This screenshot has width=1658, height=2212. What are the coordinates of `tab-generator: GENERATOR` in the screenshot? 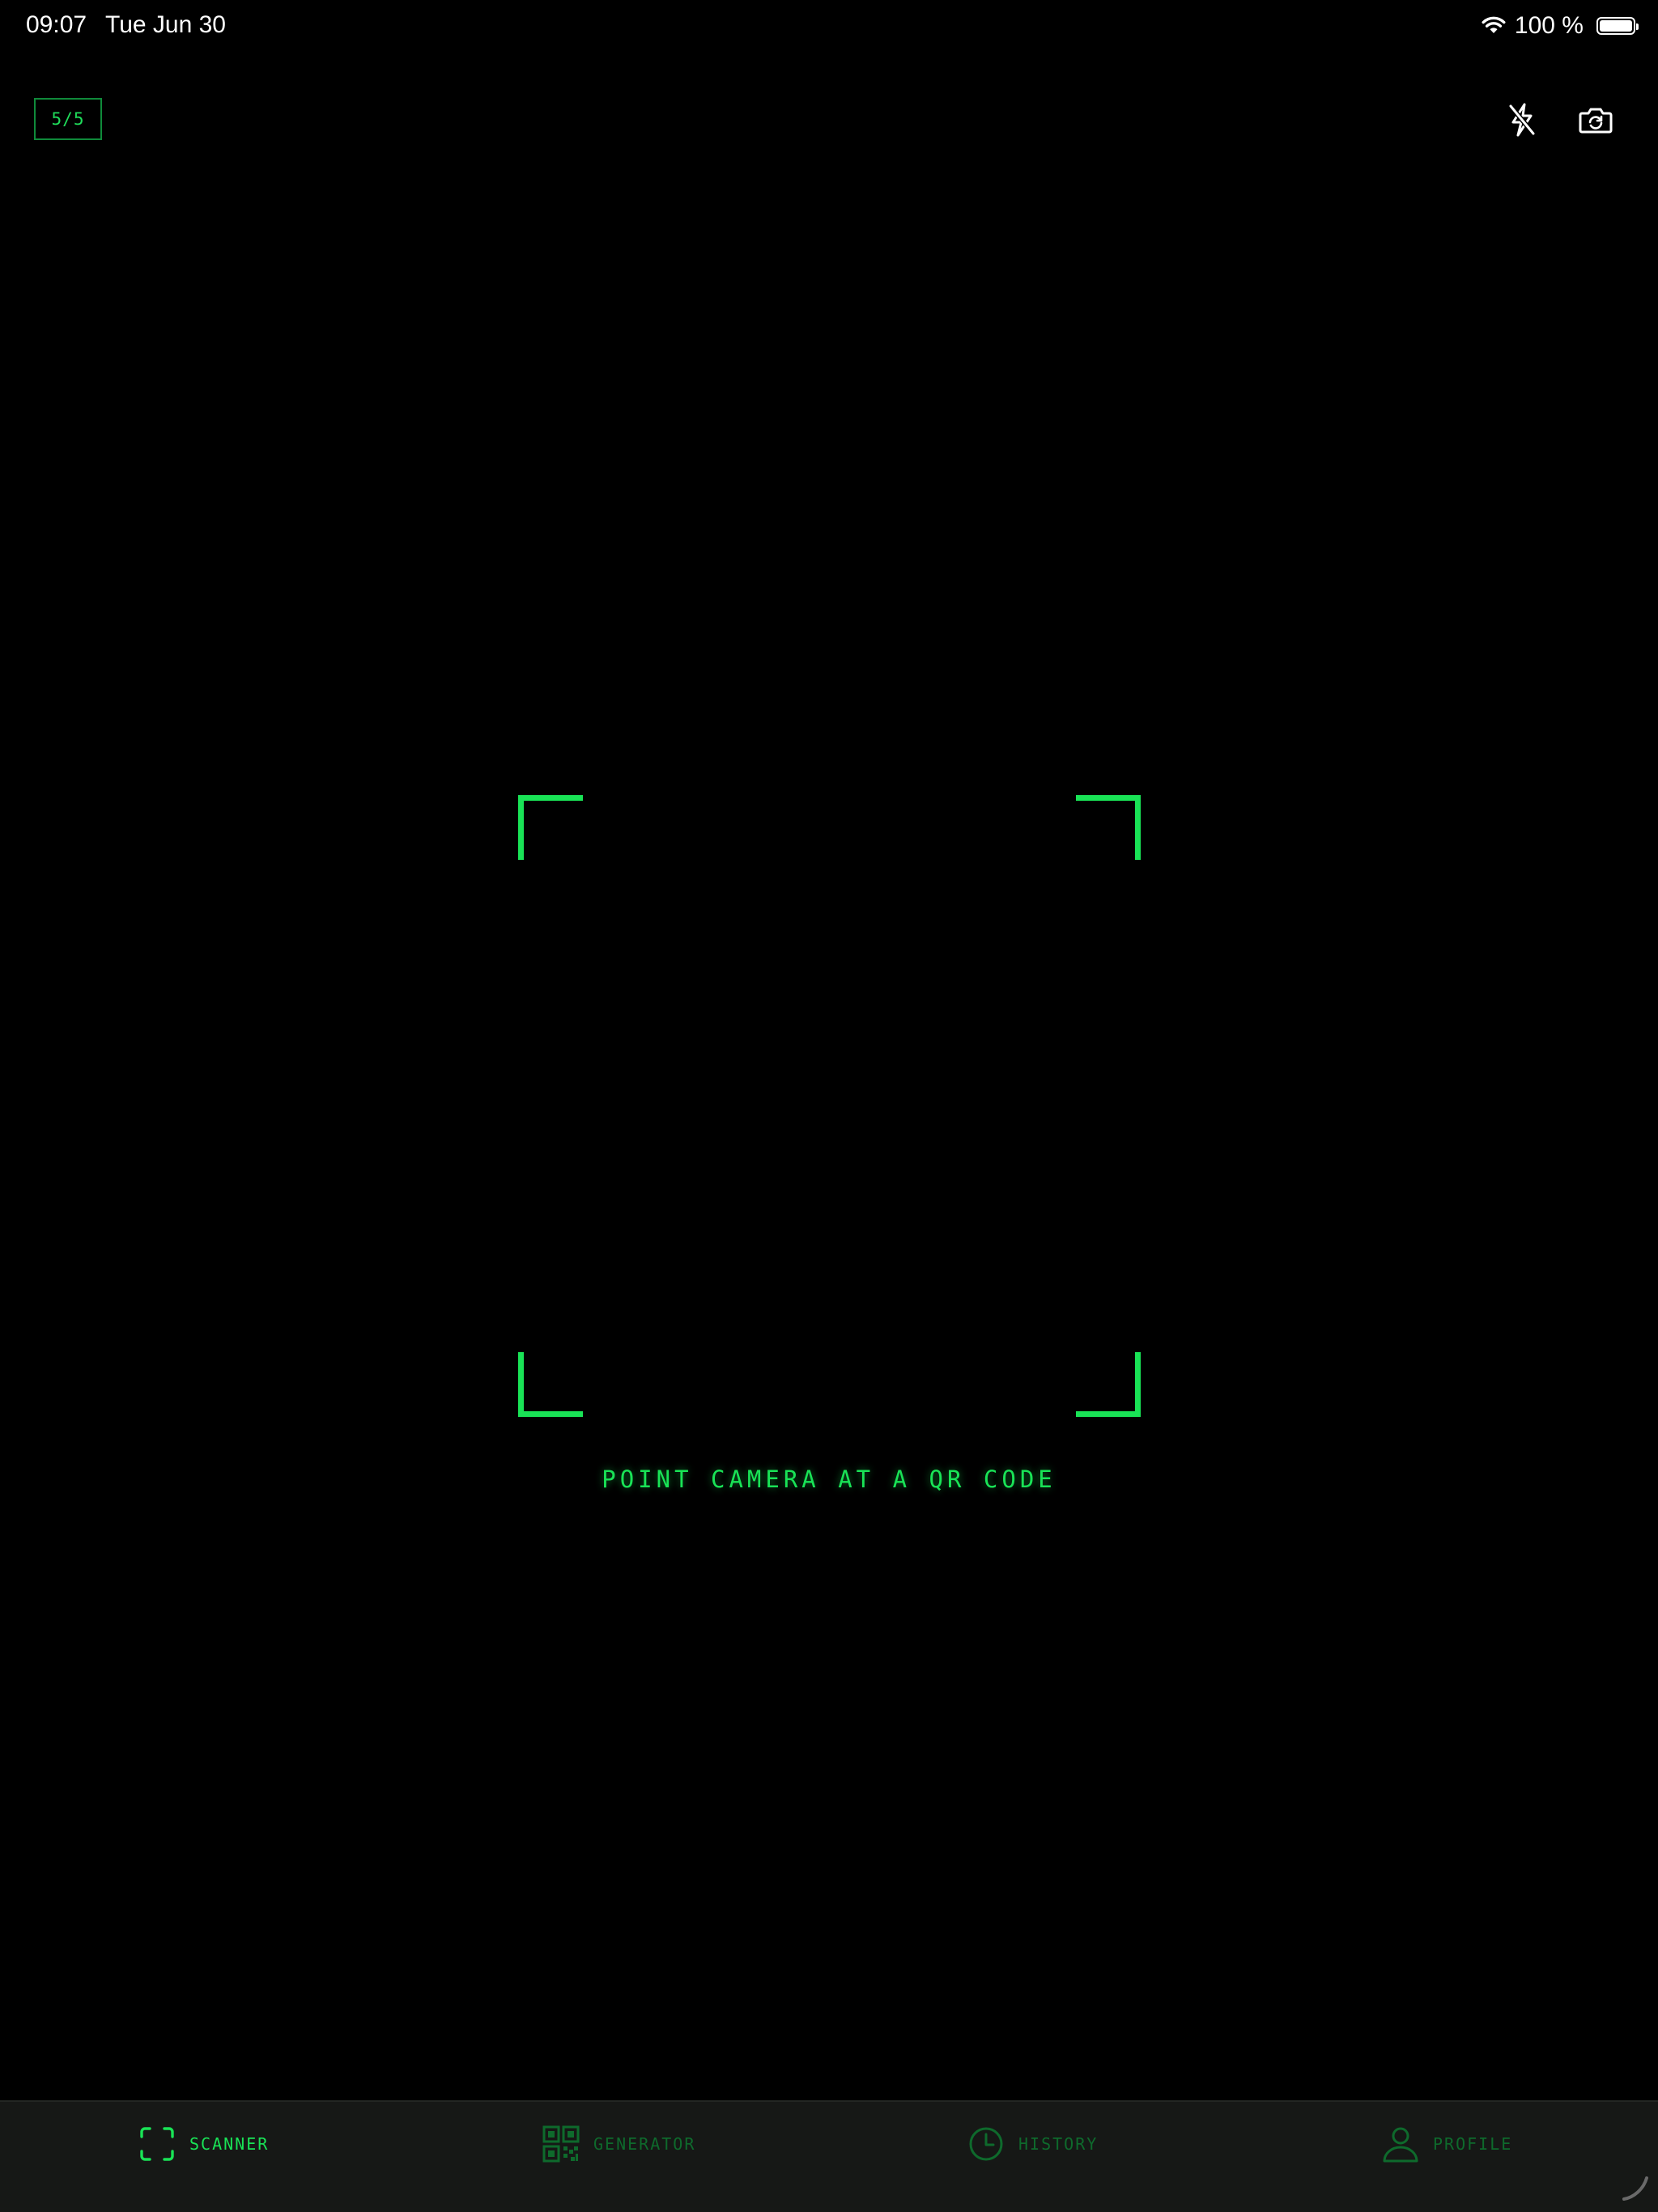 It's located at (618, 2144).